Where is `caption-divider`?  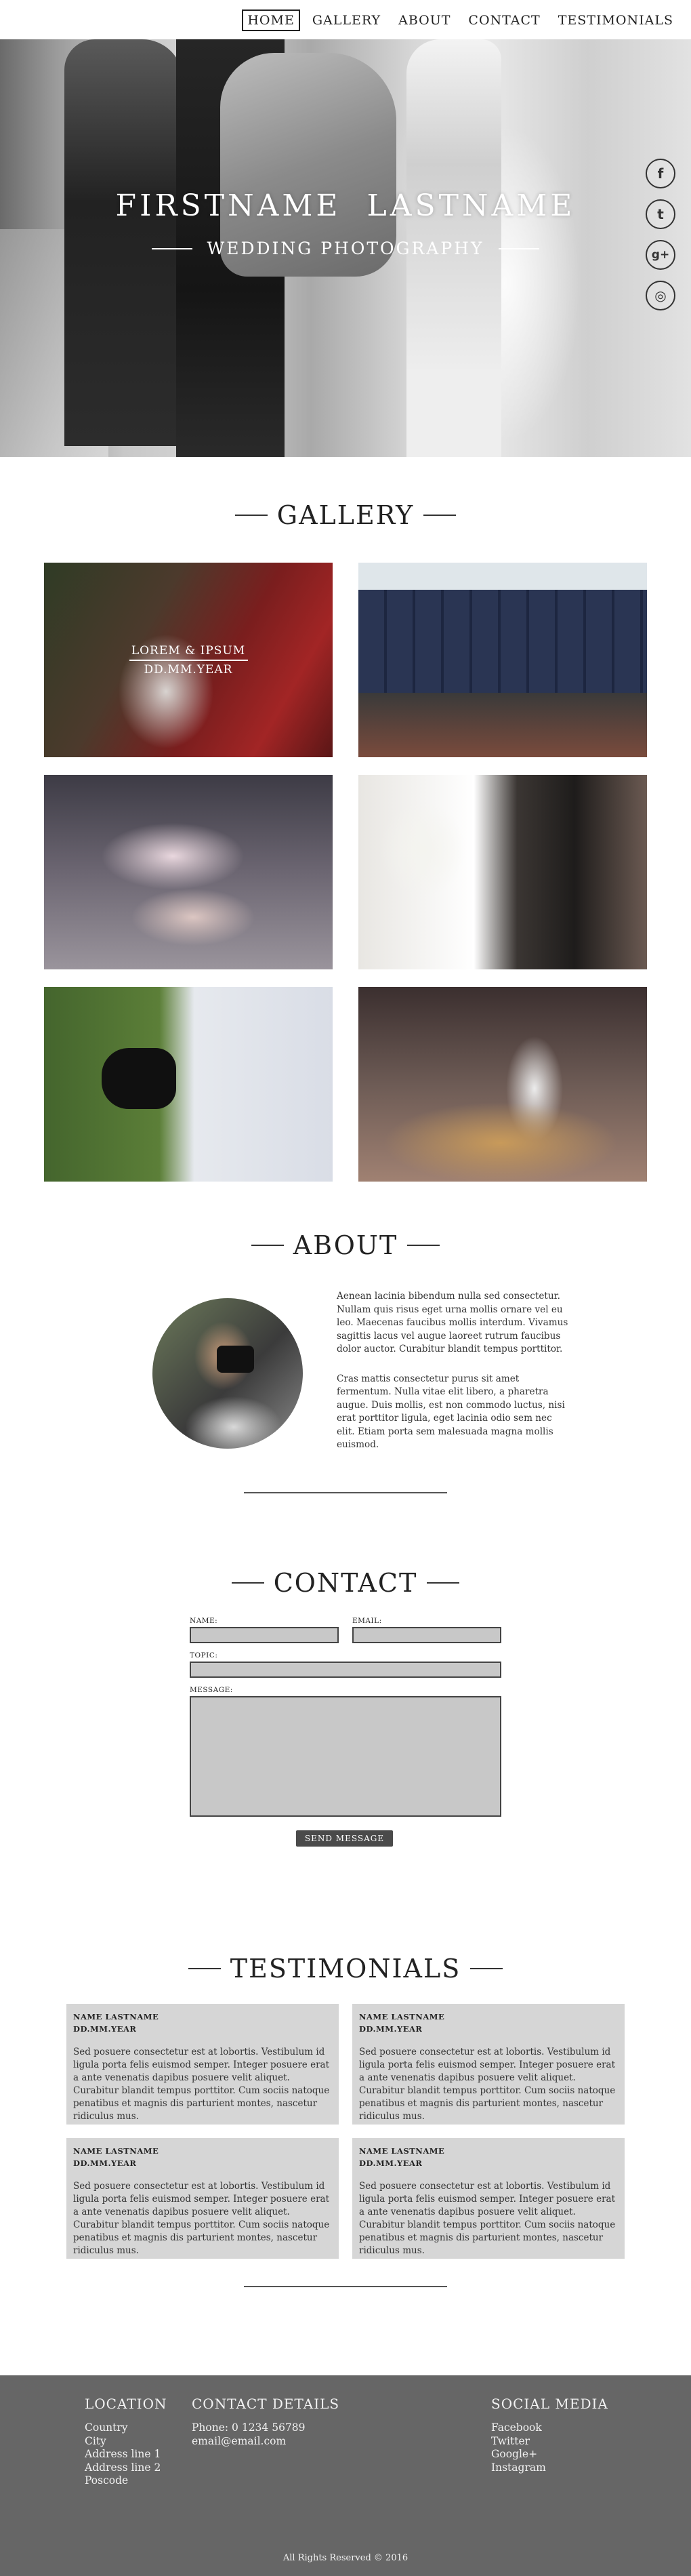
caption-divider is located at coordinates (188, 660).